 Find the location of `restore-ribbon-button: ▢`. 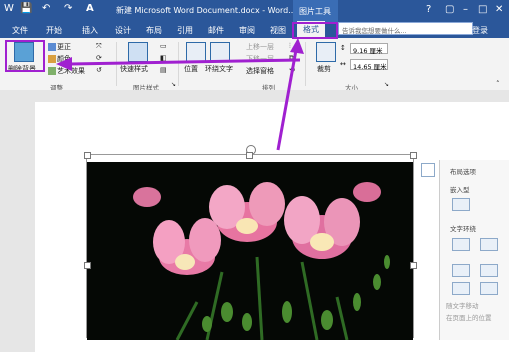

restore-ribbon-button: ▢ is located at coordinates (449, 9).